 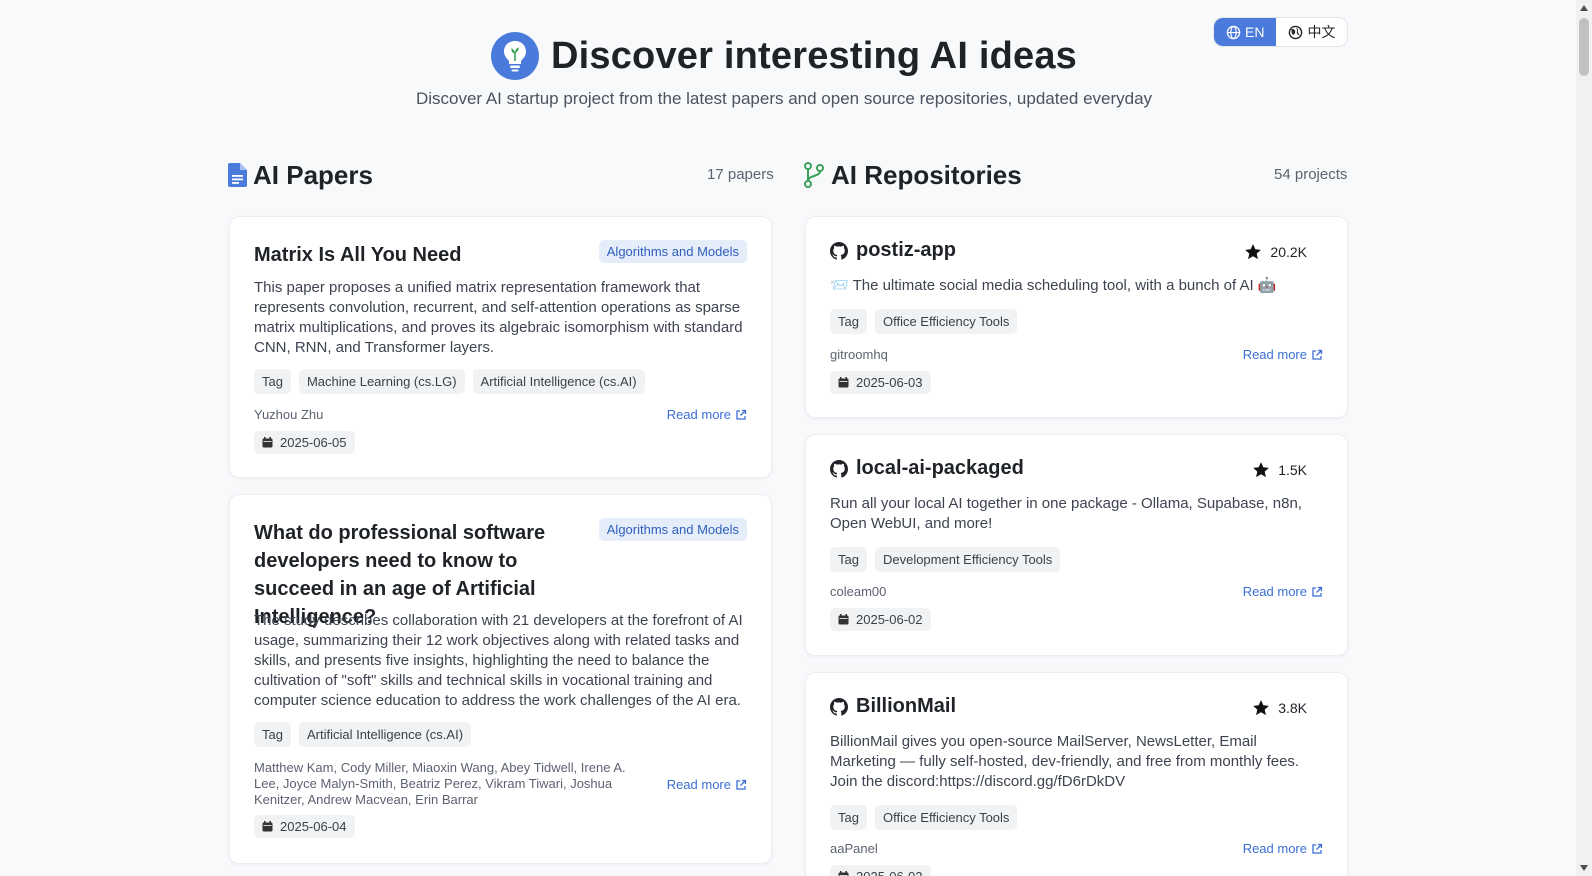 What do you see at coordinates (419, 255) in the screenshot?
I see `paper-title: Matrix Is All You Need` at bounding box center [419, 255].